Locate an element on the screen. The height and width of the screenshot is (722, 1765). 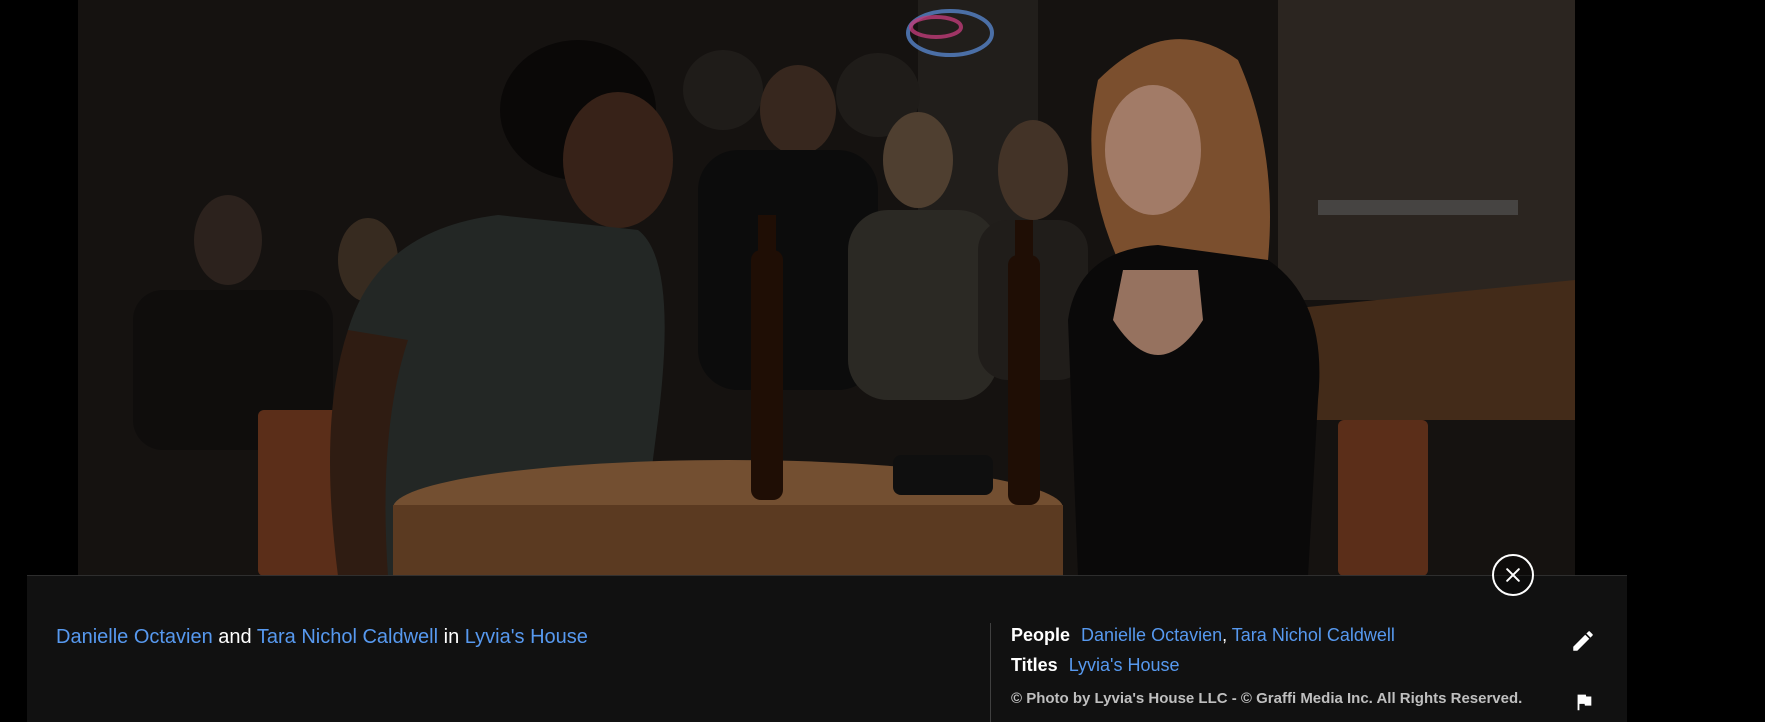
caption-in-text: in is located at coordinates (451, 637).